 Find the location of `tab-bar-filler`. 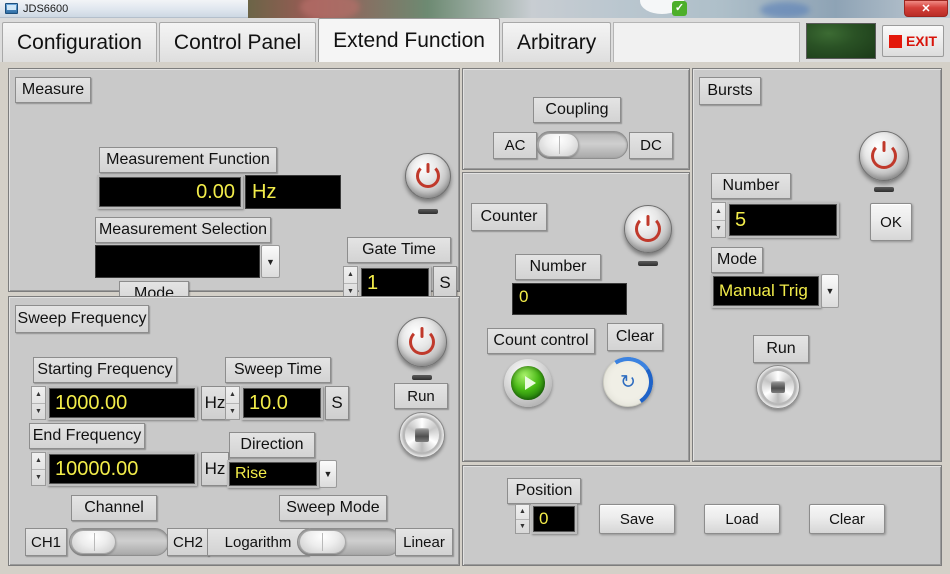

tab-bar-filler is located at coordinates (706, 42).